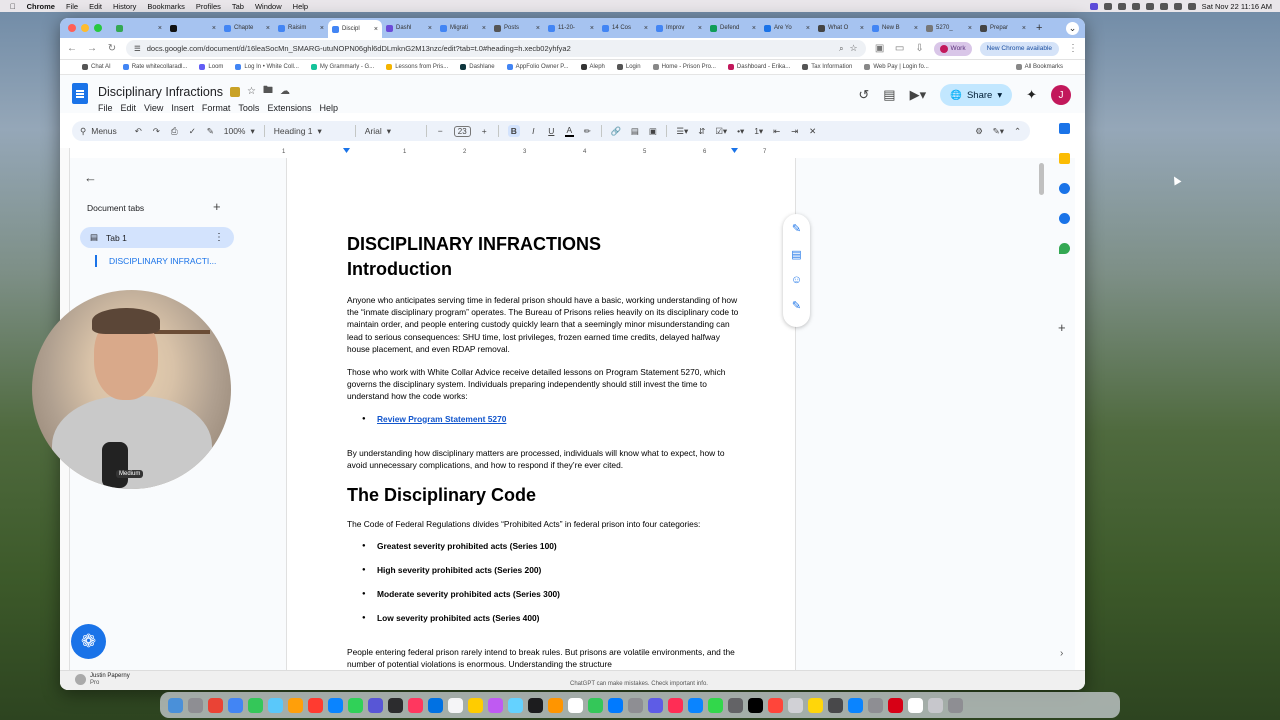 The width and height of the screenshot is (1280, 720). I want to click on comments-icon: ▤, so click(889, 95).